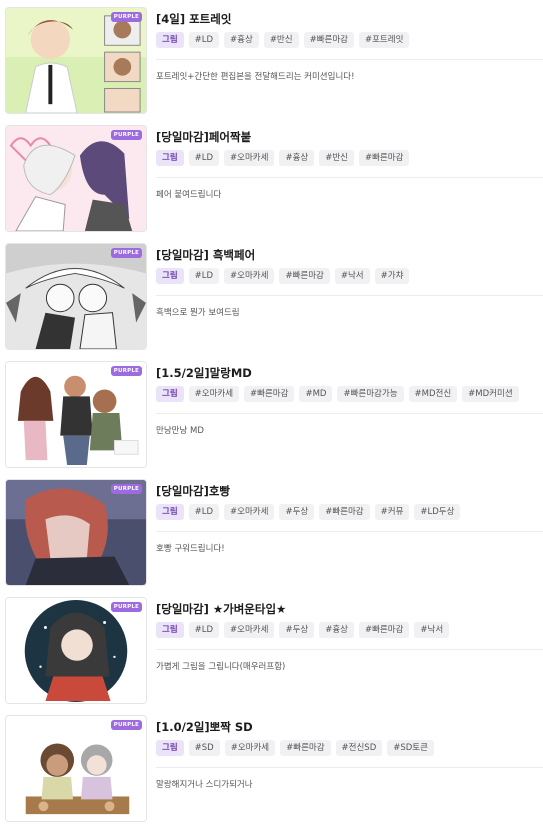 This screenshot has width=543, height=826. What do you see at coordinates (410, 748) in the screenshot?
I see `hashtag: #SD토큰` at bounding box center [410, 748].